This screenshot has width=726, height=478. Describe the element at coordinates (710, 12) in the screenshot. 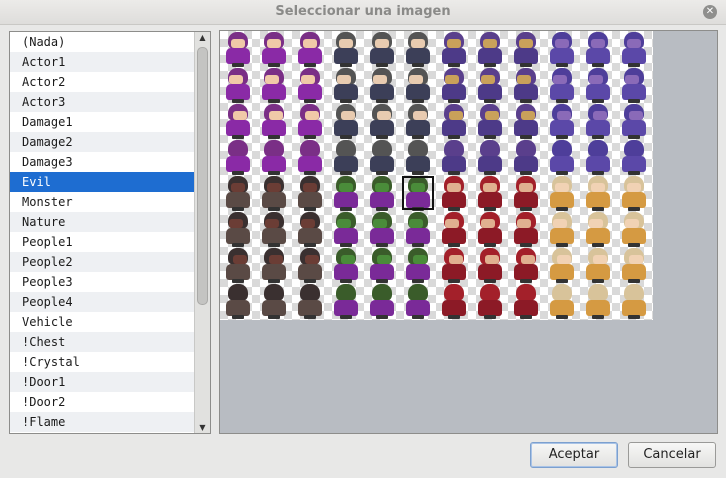

I see `close-icon: ✕` at that location.